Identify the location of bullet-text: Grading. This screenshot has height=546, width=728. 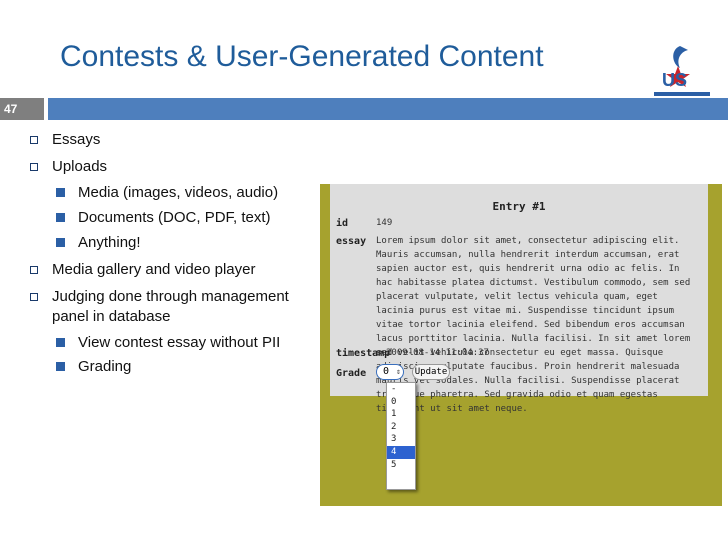
(105, 366).